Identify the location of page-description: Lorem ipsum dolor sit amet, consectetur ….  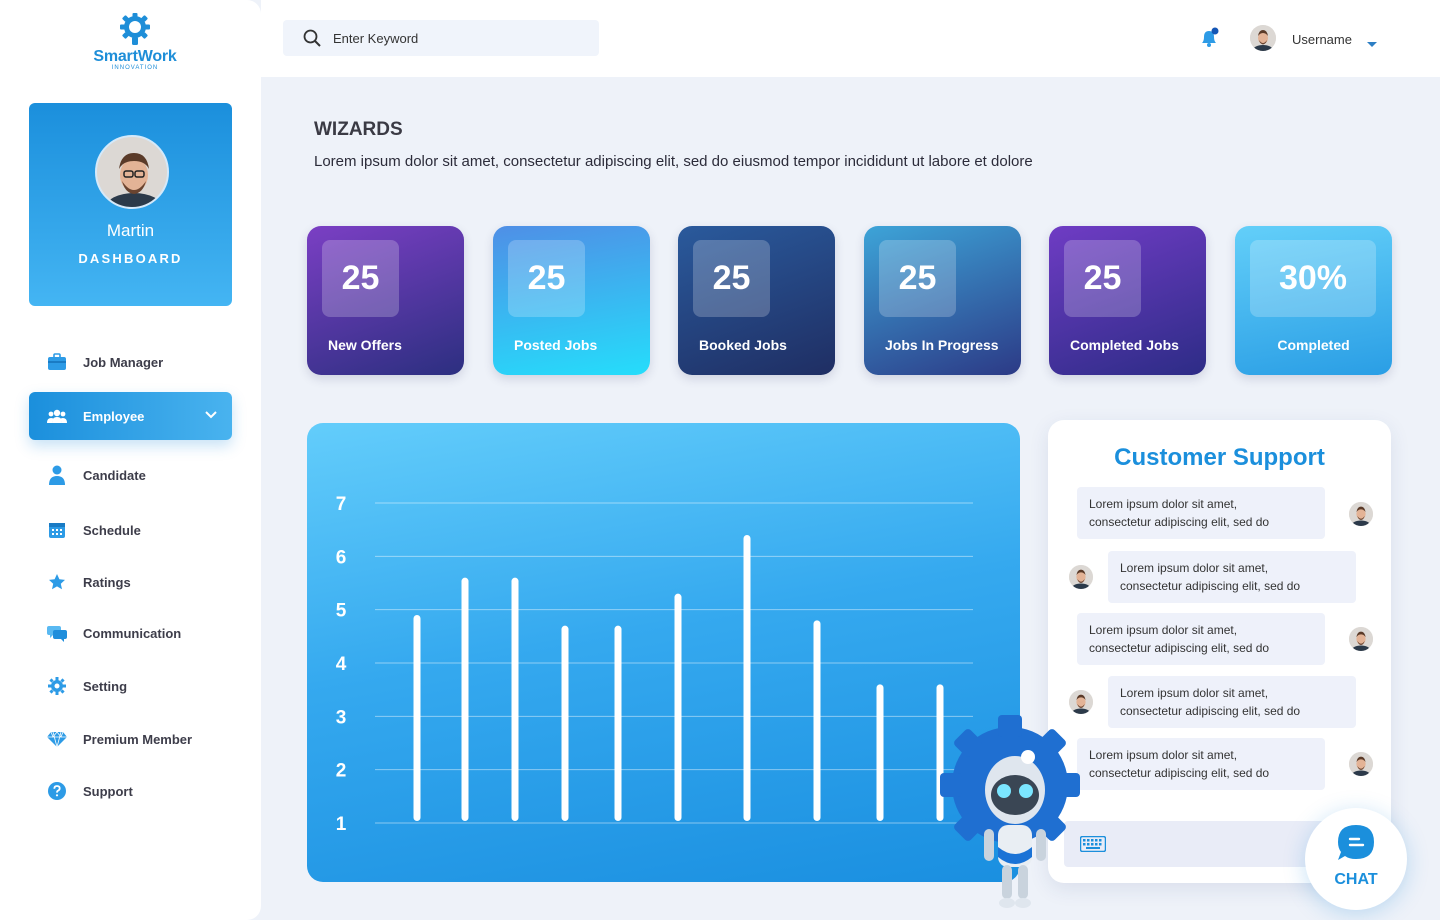
(673, 161).